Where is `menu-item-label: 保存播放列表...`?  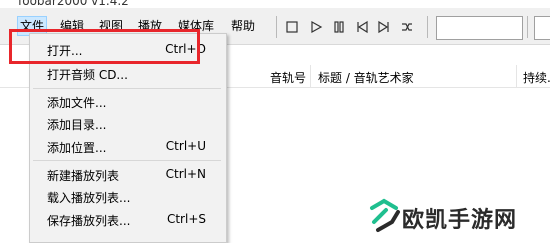 menu-item-label: 保存播放列表... is located at coordinates (89, 221).